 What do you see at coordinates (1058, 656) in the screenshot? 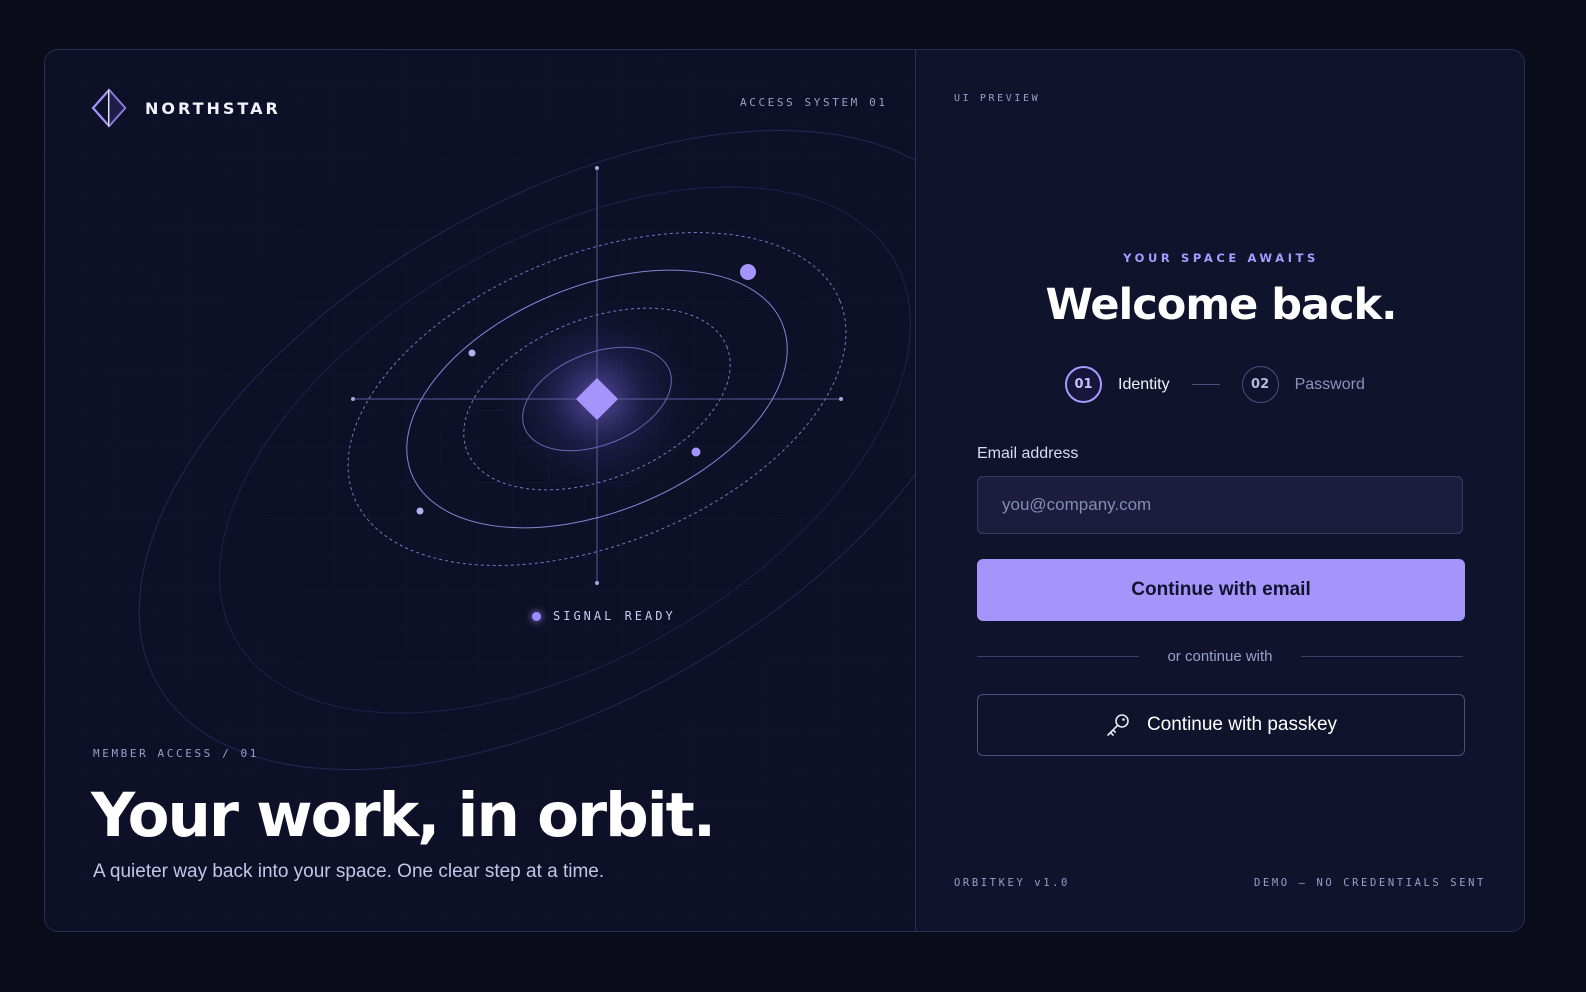
I see `divider-line-left` at bounding box center [1058, 656].